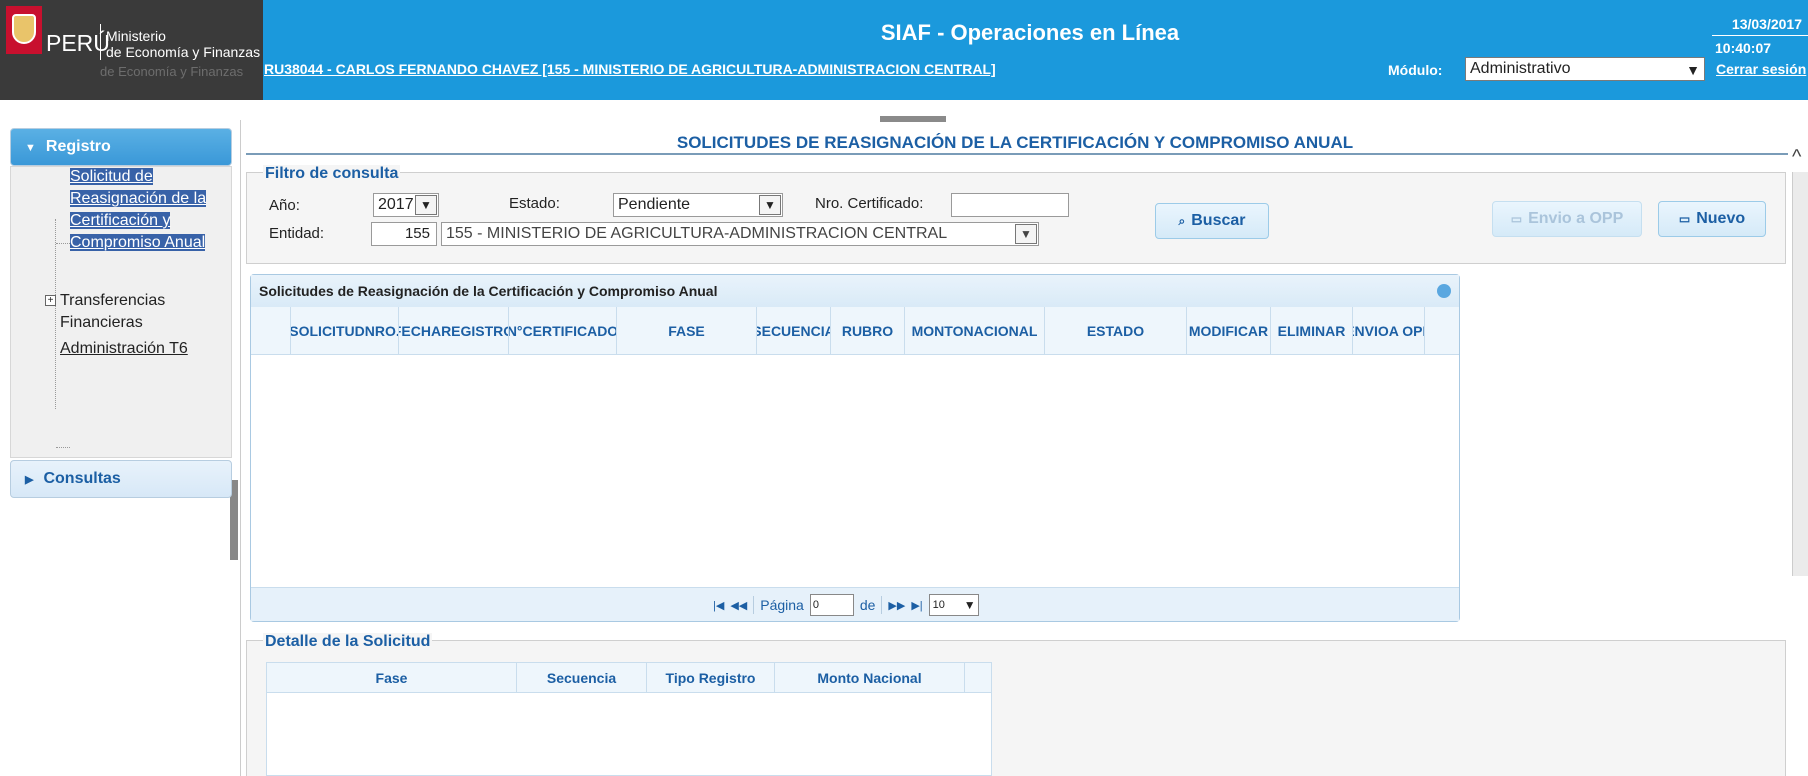  What do you see at coordinates (1182, 221) in the screenshot?
I see `search-icon: ⌕` at bounding box center [1182, 221].